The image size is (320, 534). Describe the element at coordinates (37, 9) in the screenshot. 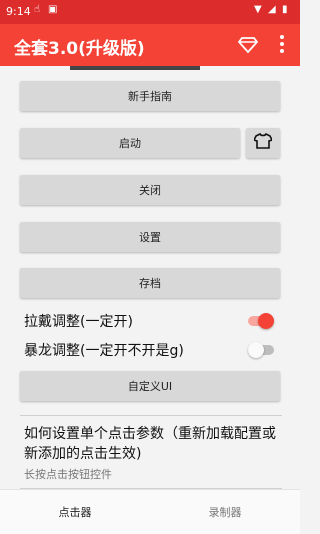

I see `gesture-icon: ☝` at that location.